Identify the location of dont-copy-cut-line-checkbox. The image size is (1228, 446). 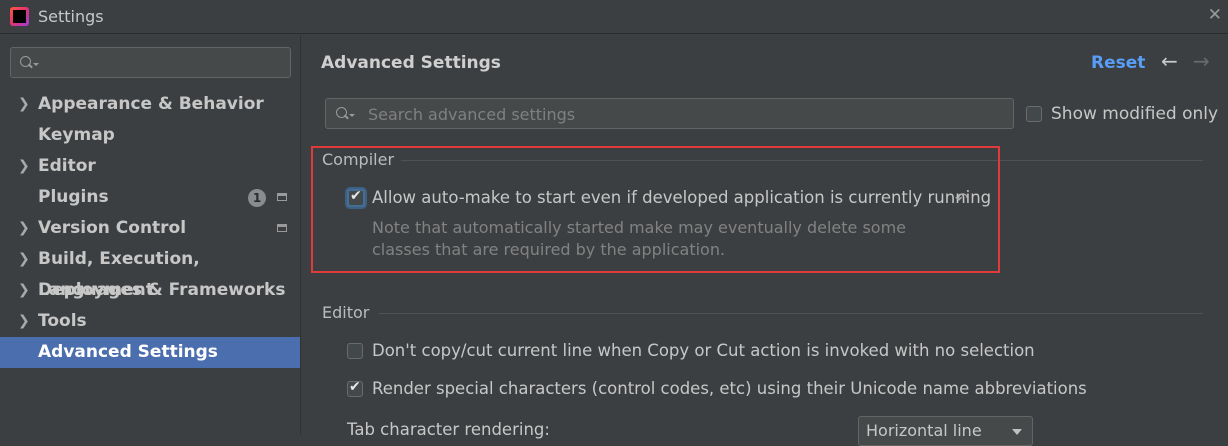
(355, 351).